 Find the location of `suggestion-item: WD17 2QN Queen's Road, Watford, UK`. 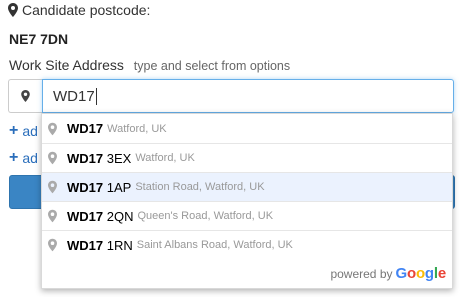

suggestion-item: WD17 2QN Queen's Road, Watford, UK is located at coordinates (247, 215).